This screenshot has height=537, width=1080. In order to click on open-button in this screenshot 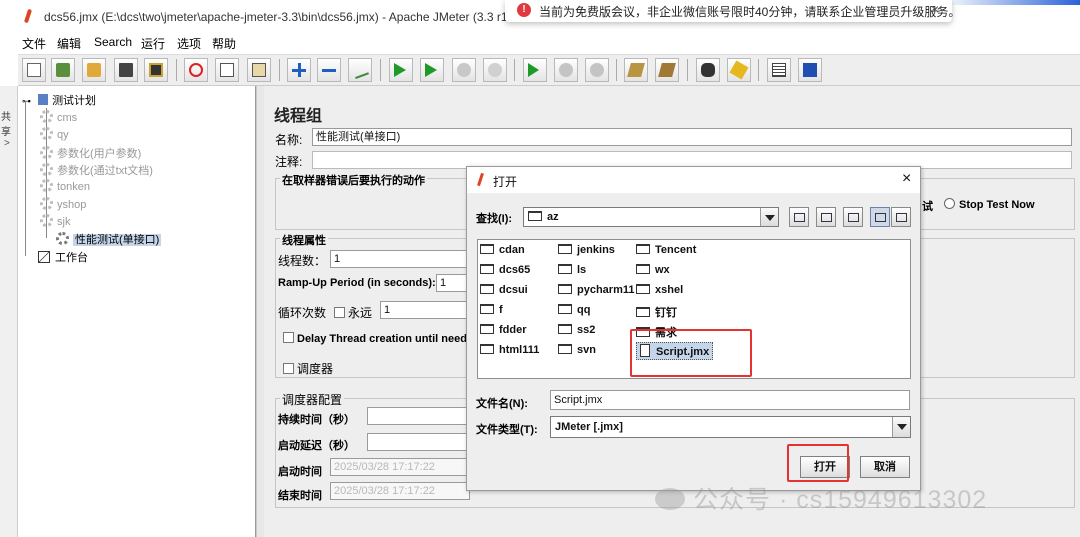, I will do `click(94, 70)`.